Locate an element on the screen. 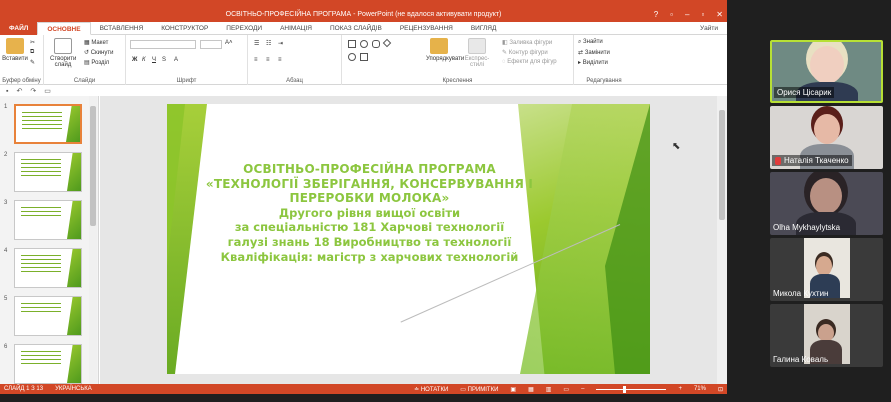 This screenshot has height=402, width=891. bottom-strip is located at coordinates (363, 398).